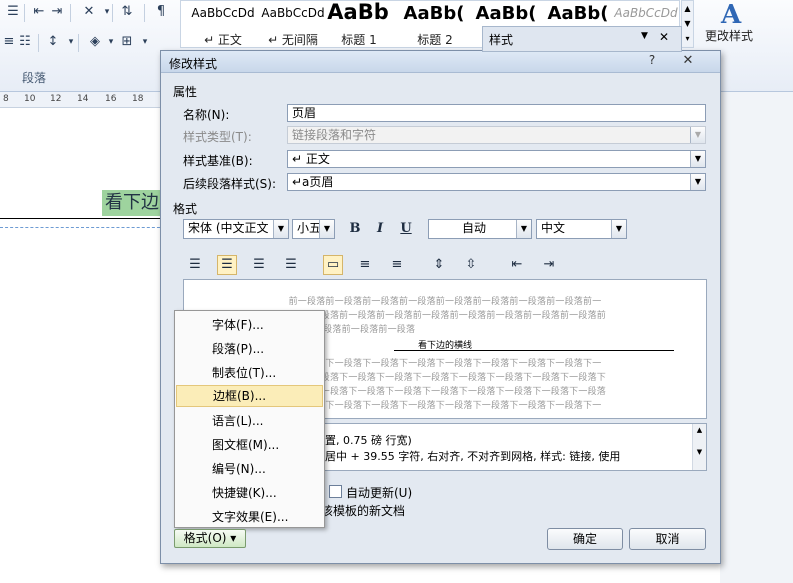 The image size is (793, 583). Describe the element at coordinates (210, 538) in the screenshot. I see `format-button: 格式(O) ▾` at that location.